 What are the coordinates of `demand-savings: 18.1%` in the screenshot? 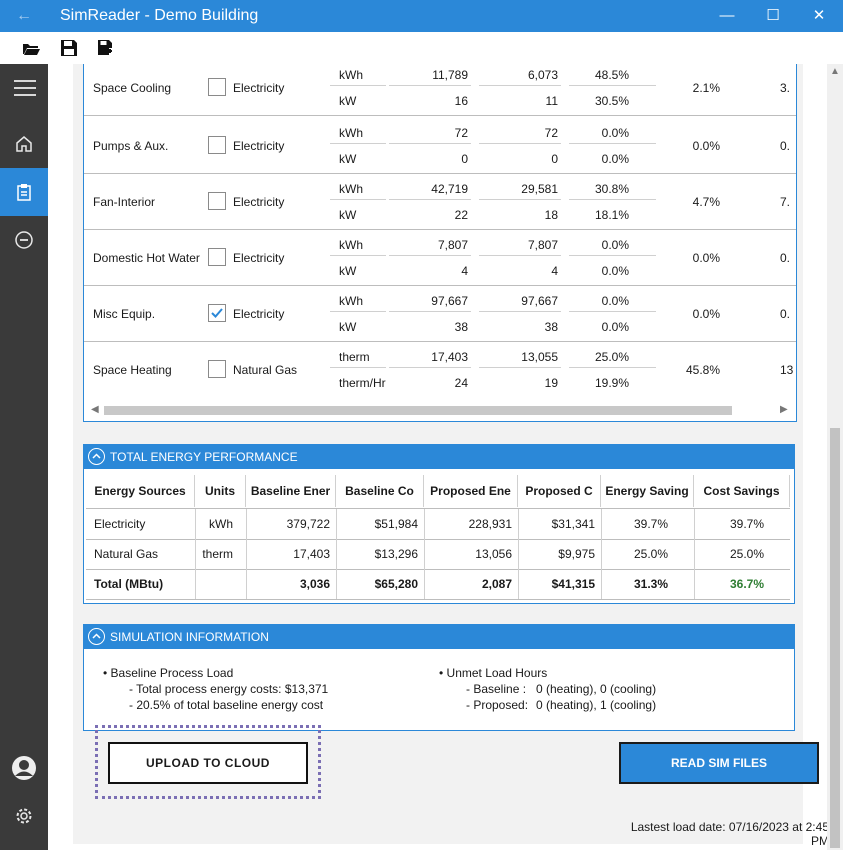 It's located at (611, 215).